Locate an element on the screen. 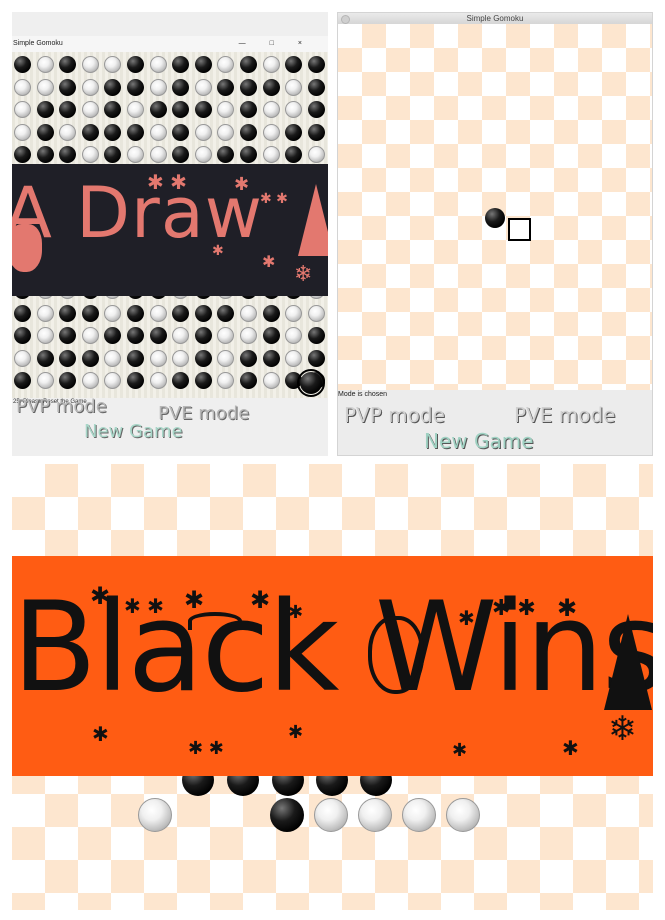 The image size is (665, 920). result-title: A Draw is located at coordinates (137, 213).